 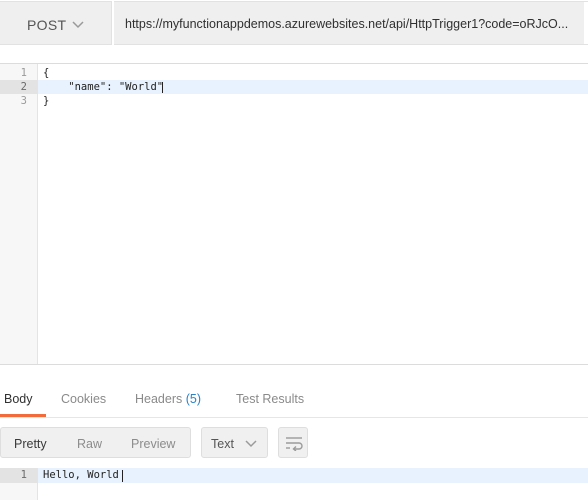 I want to click on wrap-lines-button, so click(x=293, y=442).